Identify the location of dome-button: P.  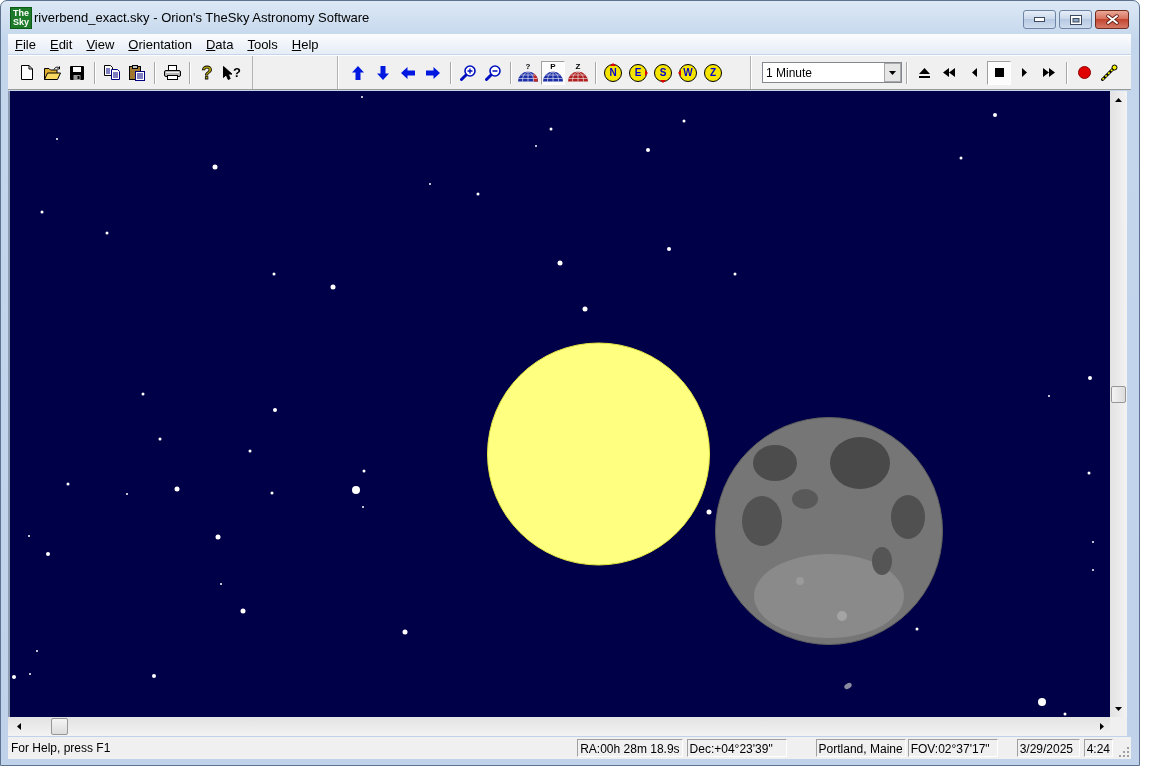
(553, 72).